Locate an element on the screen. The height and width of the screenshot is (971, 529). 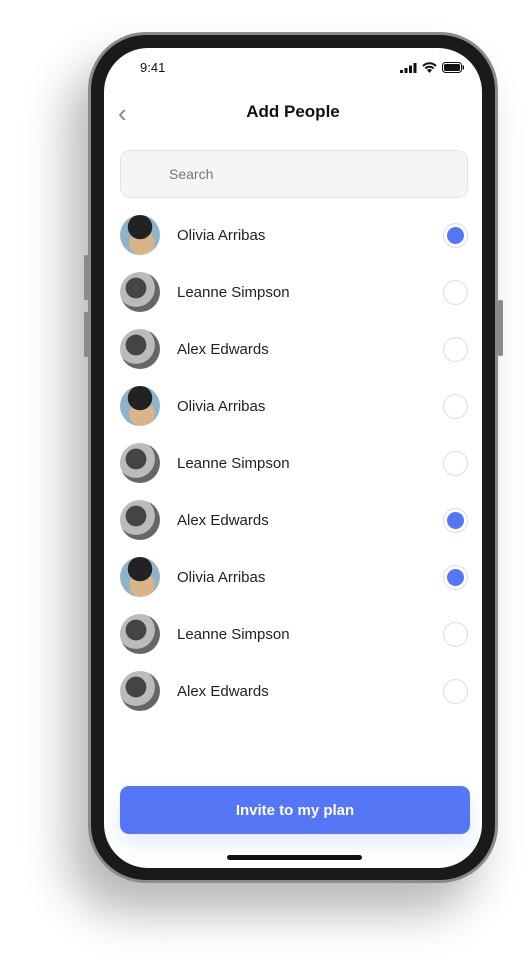
power-button is located at coordinates (500, 328).